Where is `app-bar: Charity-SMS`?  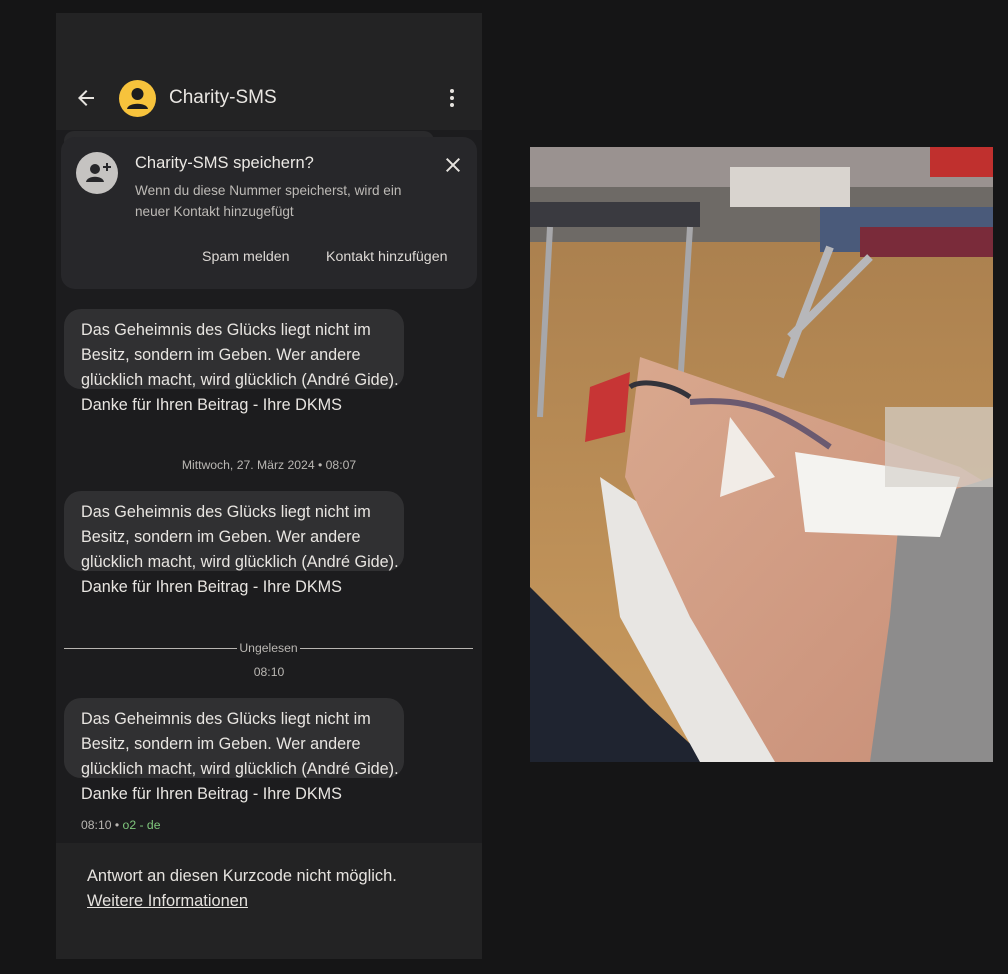
app-bar: Charity-SMS is located at coordinates (269, 71).